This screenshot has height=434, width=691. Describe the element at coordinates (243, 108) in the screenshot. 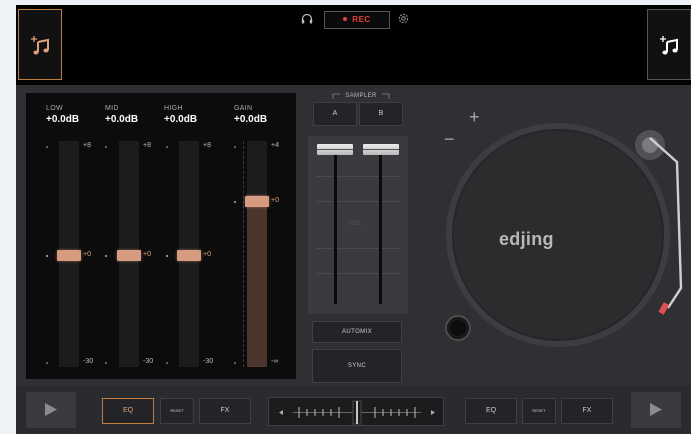

I see `gain-label: GAIN` at that location.